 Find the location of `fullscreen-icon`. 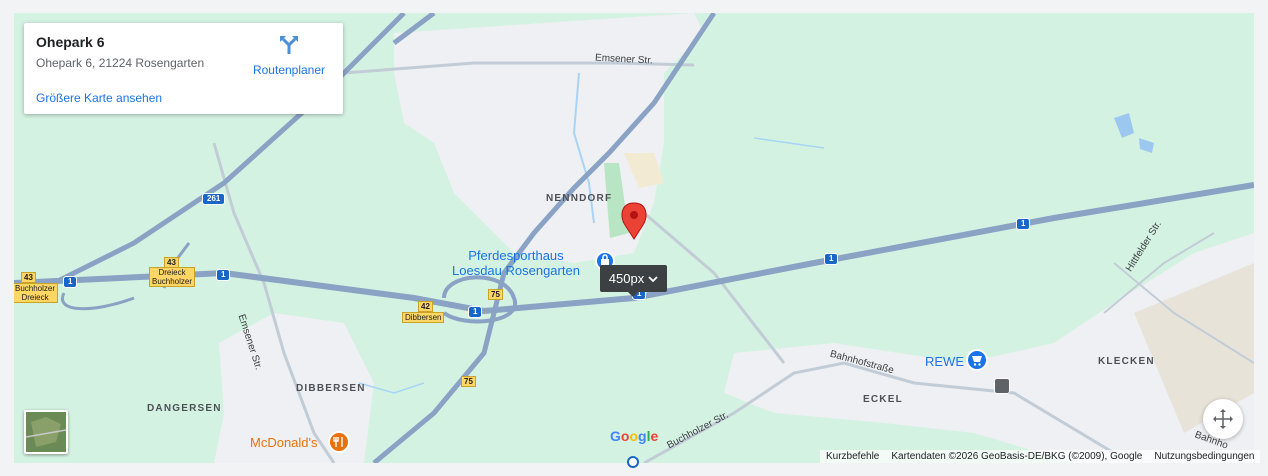

fullscreen-icon is located at coordinates (1223, 419).